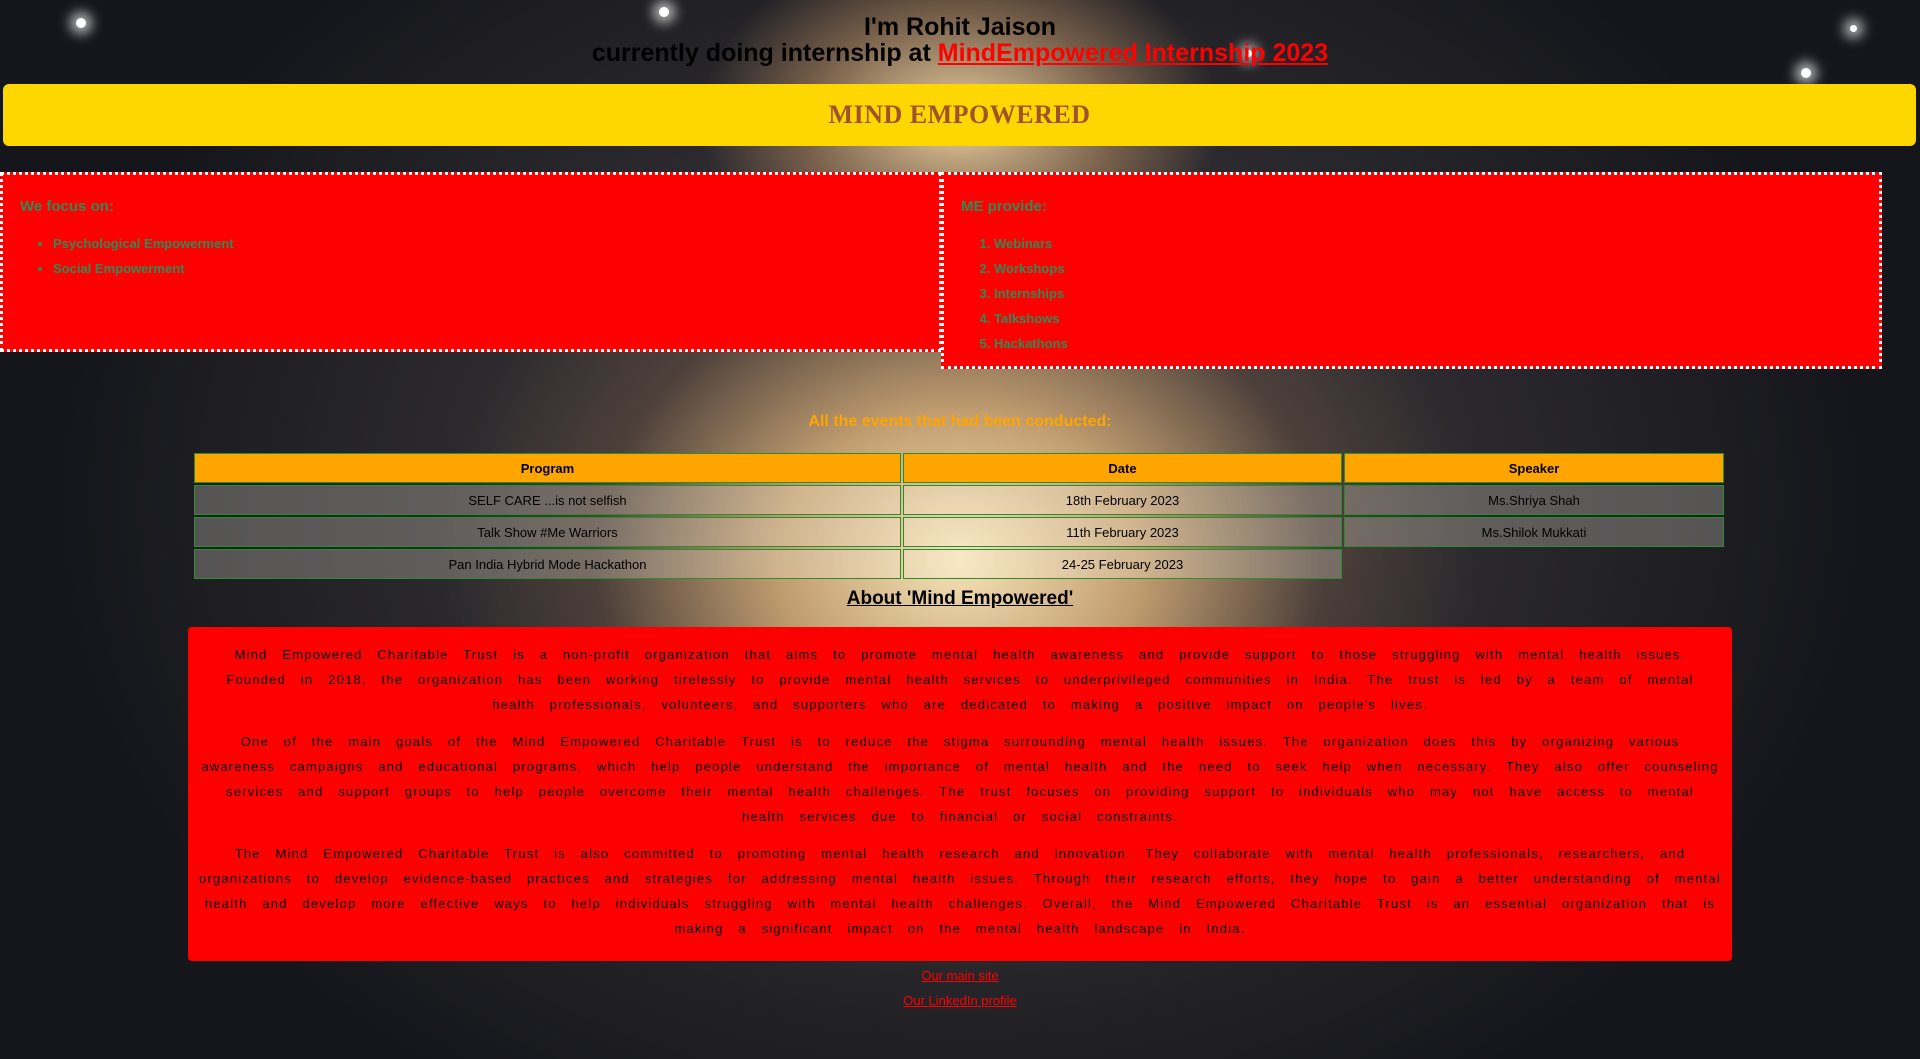  I want to click on events-title: All the events that had been conducted:, so click(960, 421).